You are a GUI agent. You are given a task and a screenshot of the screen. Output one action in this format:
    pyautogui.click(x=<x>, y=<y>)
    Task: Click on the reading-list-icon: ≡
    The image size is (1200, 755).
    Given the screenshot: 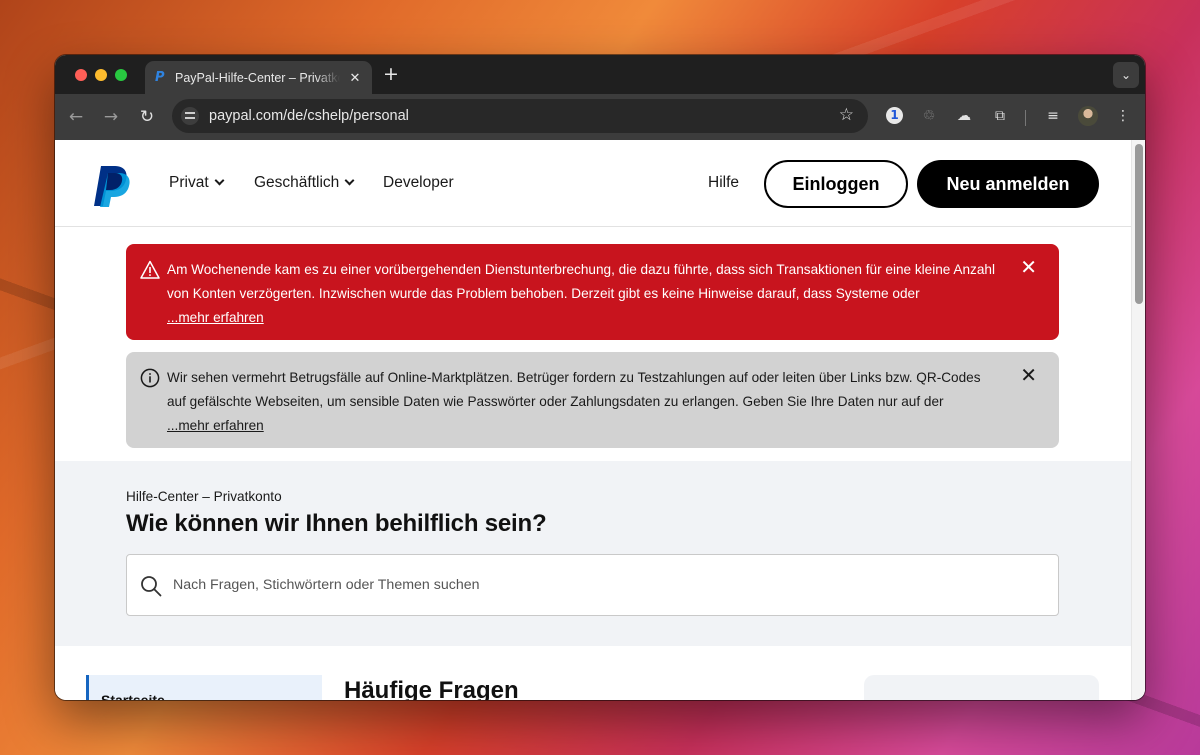 What is the action you would take?
    pyautogui.click(x=1053, y=116)
    